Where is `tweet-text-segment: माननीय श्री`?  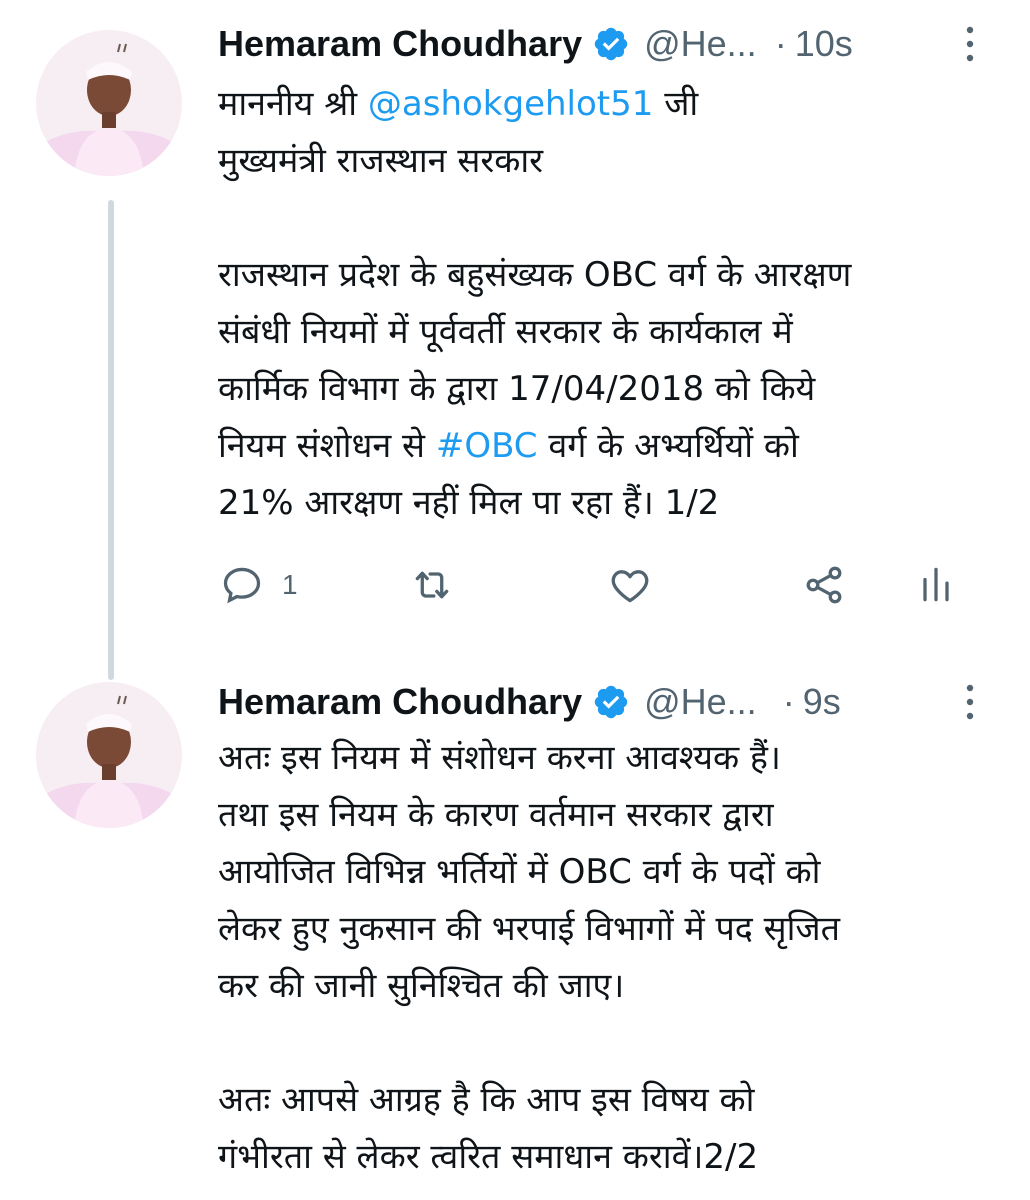
tweet-text-segment: माननीय श्री is located at coordinates (293, 104).